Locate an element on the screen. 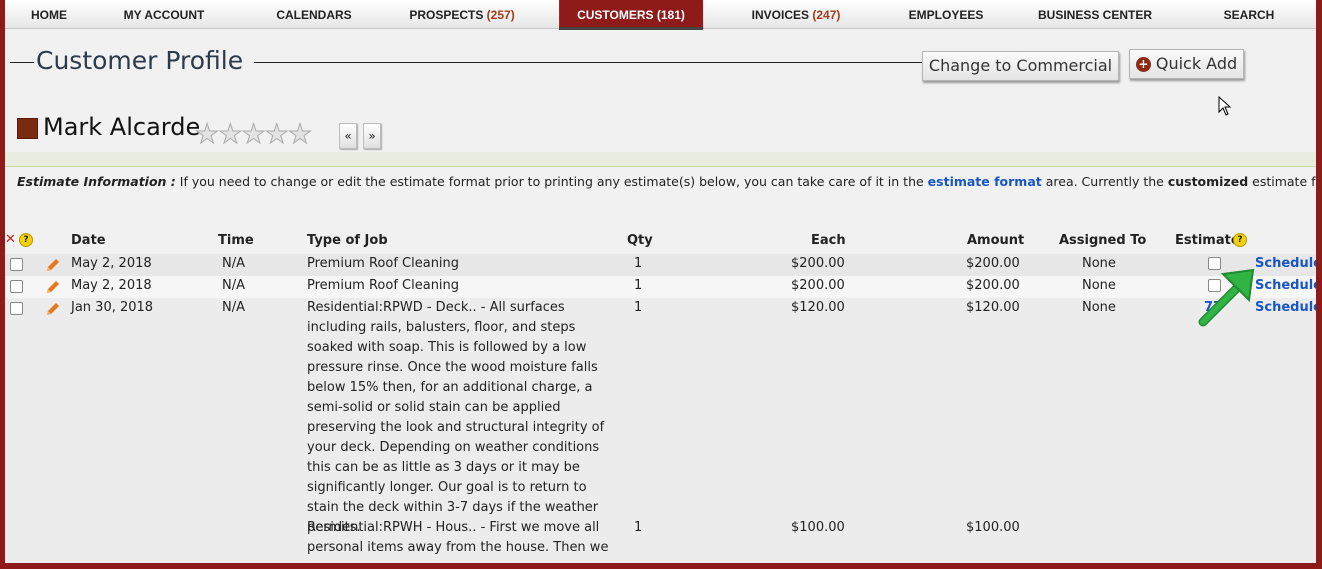 This screenshot has width=1322, height=569. delete-x-icon: ✕ is located at coordinates (10, 239).